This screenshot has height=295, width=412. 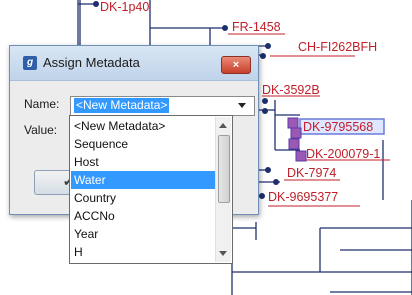 What do you see at coordinates (42, 104) in the screenshot?
I see `name-label: Name:` at bounding box center [42, 104].